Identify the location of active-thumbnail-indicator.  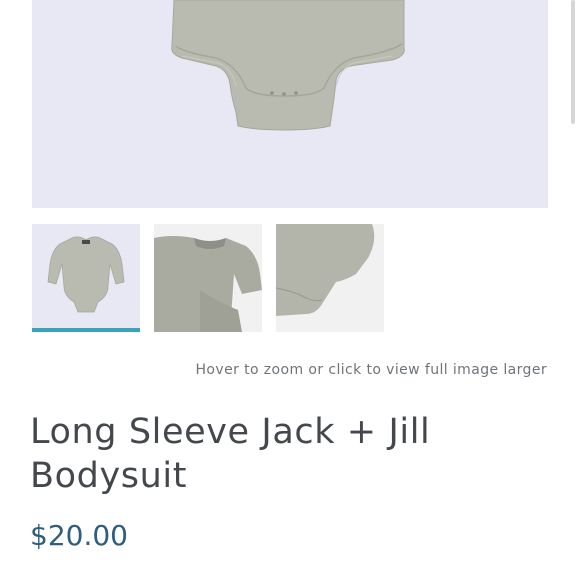
(86, 330).